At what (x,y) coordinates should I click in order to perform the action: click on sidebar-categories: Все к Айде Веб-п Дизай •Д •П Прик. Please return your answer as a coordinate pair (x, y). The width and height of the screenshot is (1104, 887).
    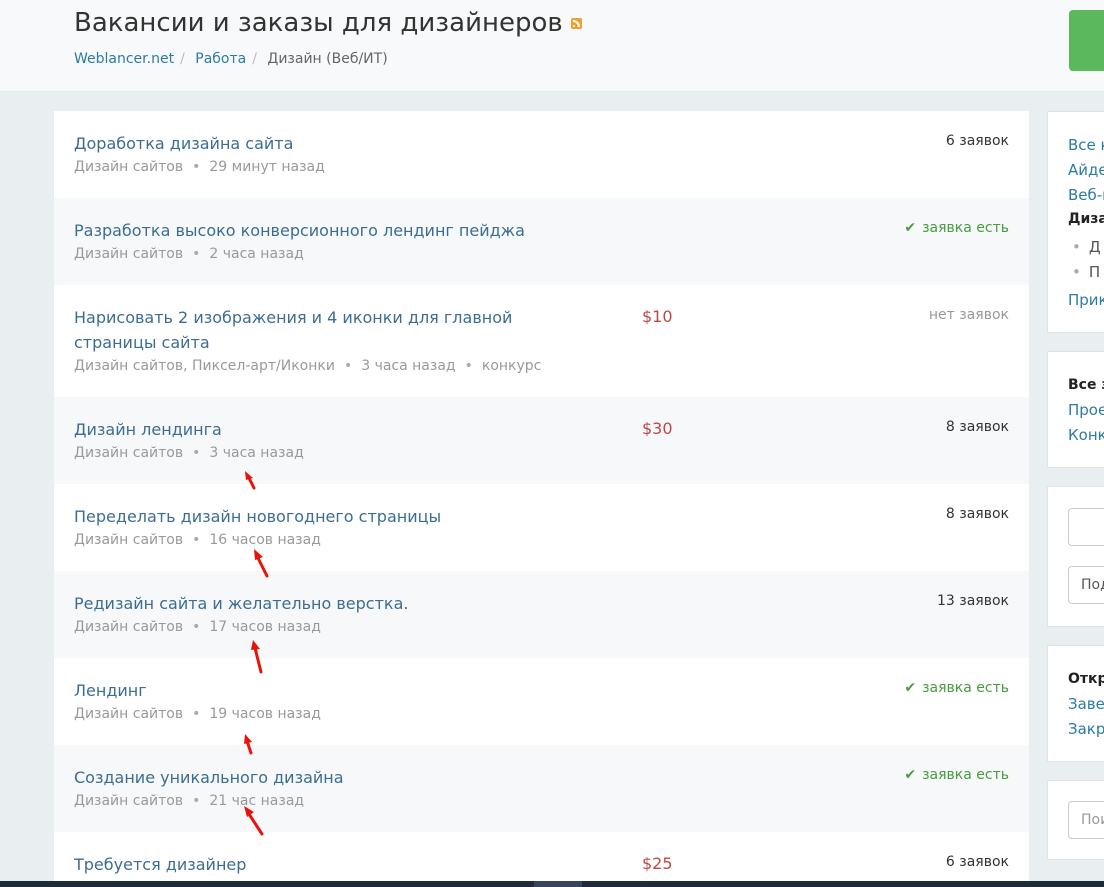
    Looking at the image, I should click on (1075, 222).